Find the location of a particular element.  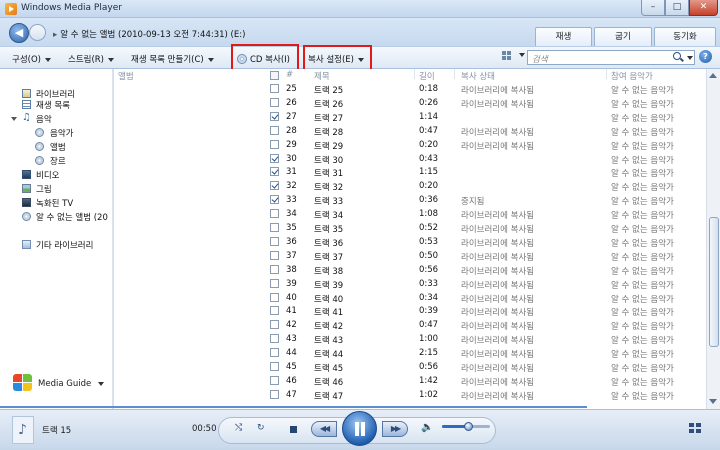

track-row: 43 트랙 43 1:00 라이브러리에 복사됨 알 수 없는 음악가 is located at coordinates (410, 339).